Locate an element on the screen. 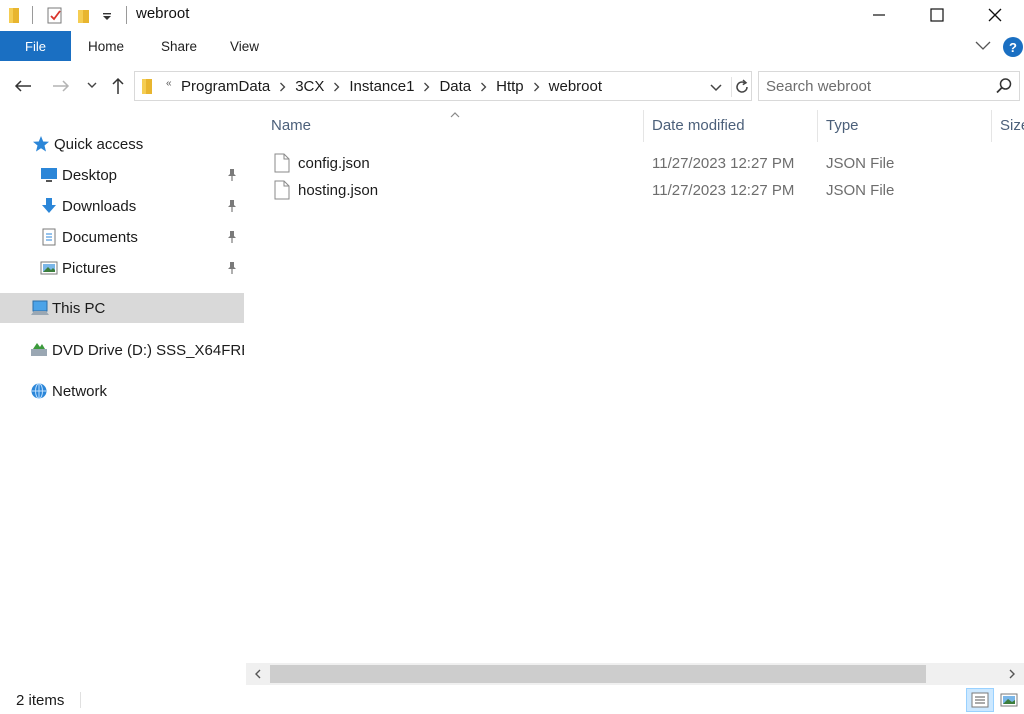 This screenshot has height=714, width=1024. network-icon is located at coordinates (39, 391).